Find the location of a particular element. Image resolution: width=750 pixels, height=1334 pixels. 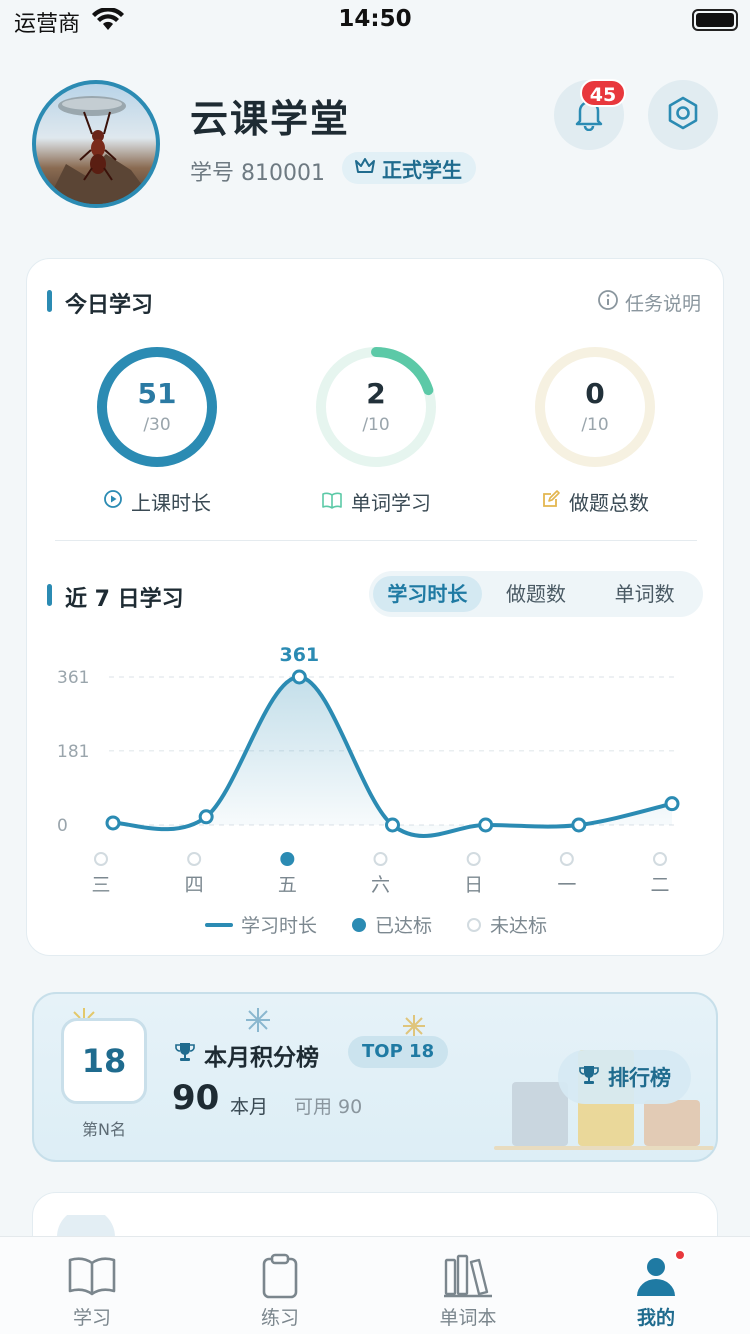

info-icon is located at coordinates (608, 302).